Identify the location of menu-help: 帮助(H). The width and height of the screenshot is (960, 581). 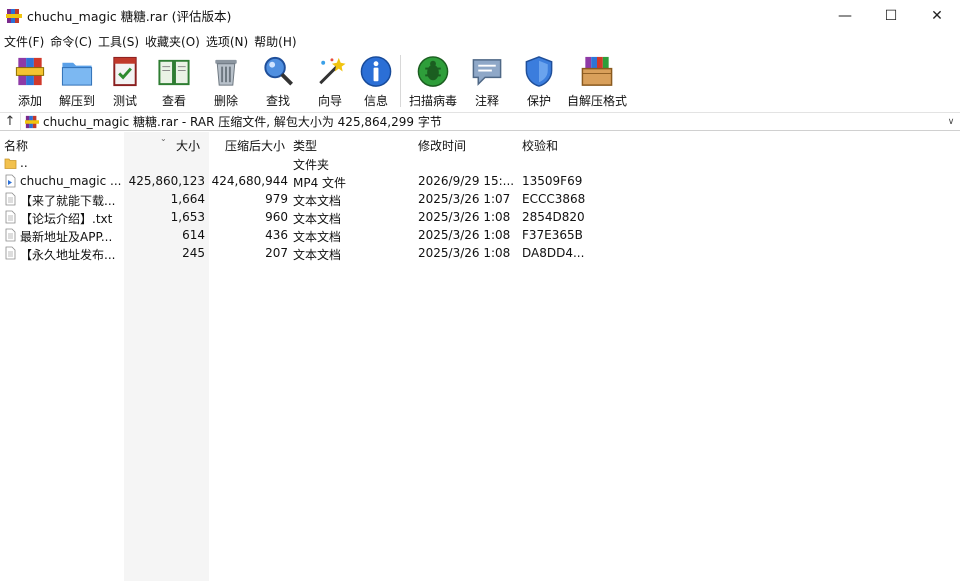
(276, 41).